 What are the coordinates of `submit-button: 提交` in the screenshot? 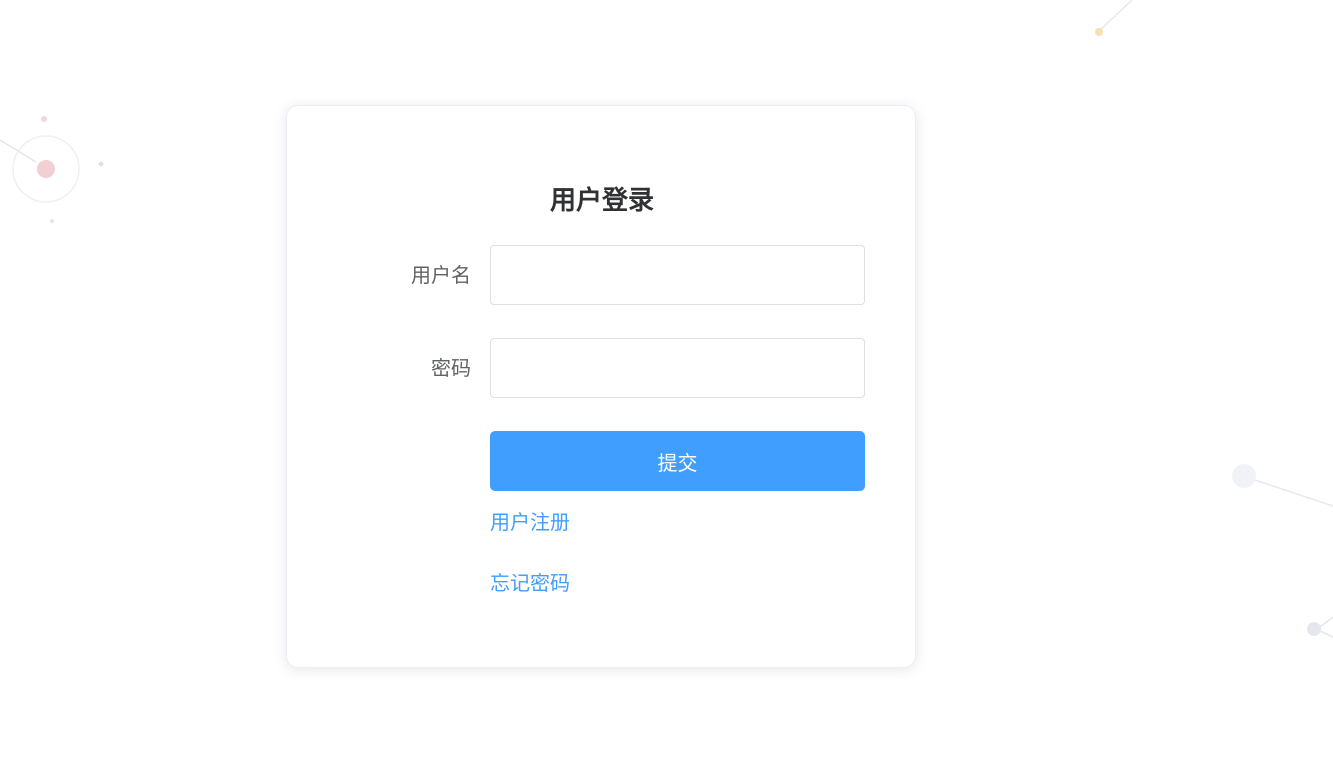 It's located at (677, 461).